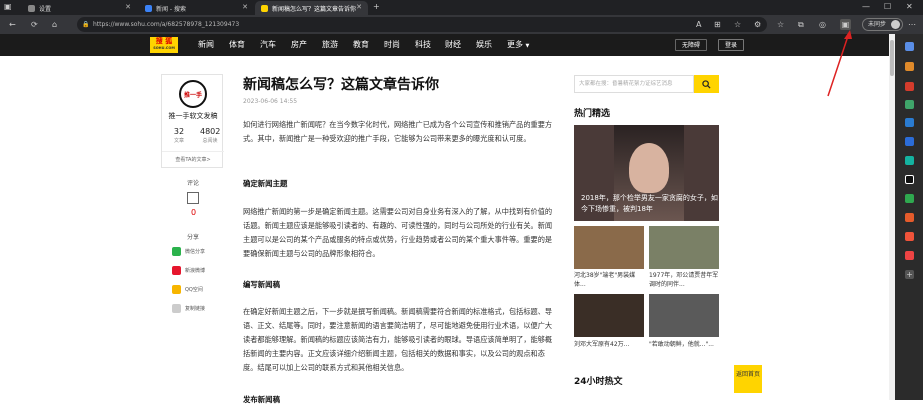  I want to click on back-to-home-button: 返回首页, so click(748, 379).